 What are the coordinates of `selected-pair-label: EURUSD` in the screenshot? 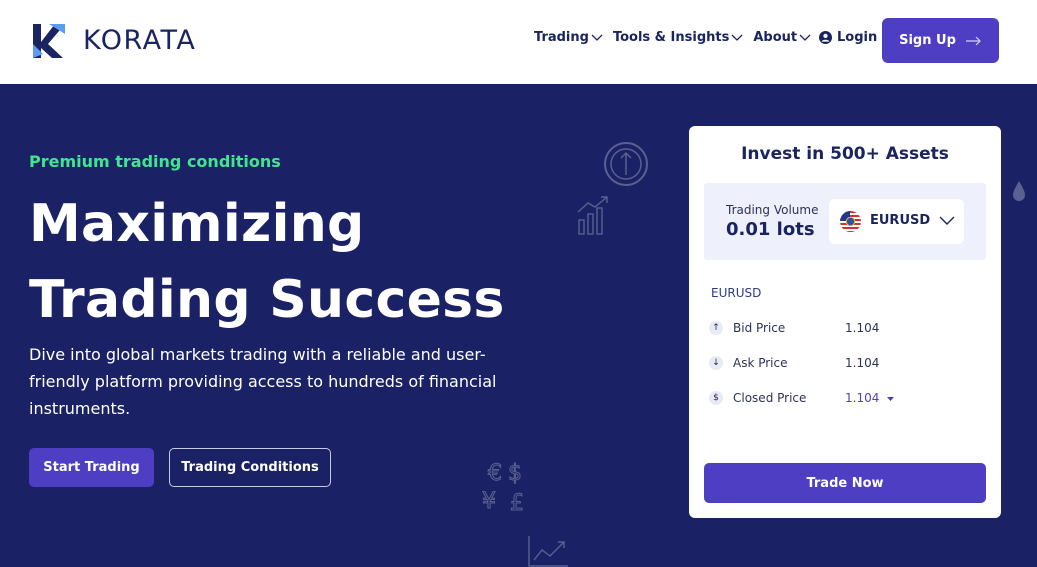 It's located at (900, 220).